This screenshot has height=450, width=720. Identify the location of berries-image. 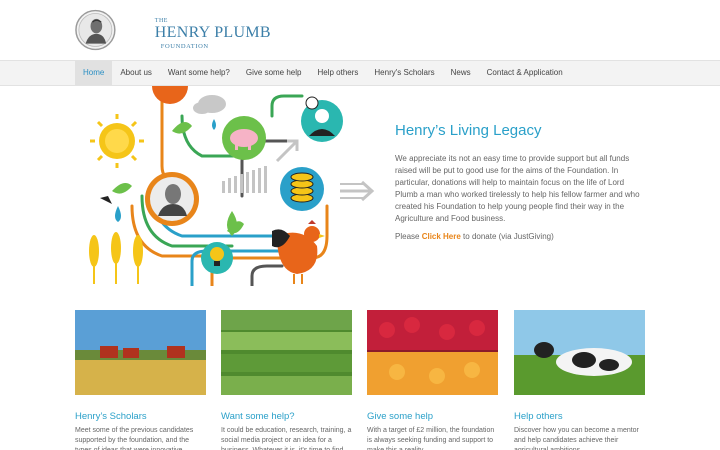
(432, 352).